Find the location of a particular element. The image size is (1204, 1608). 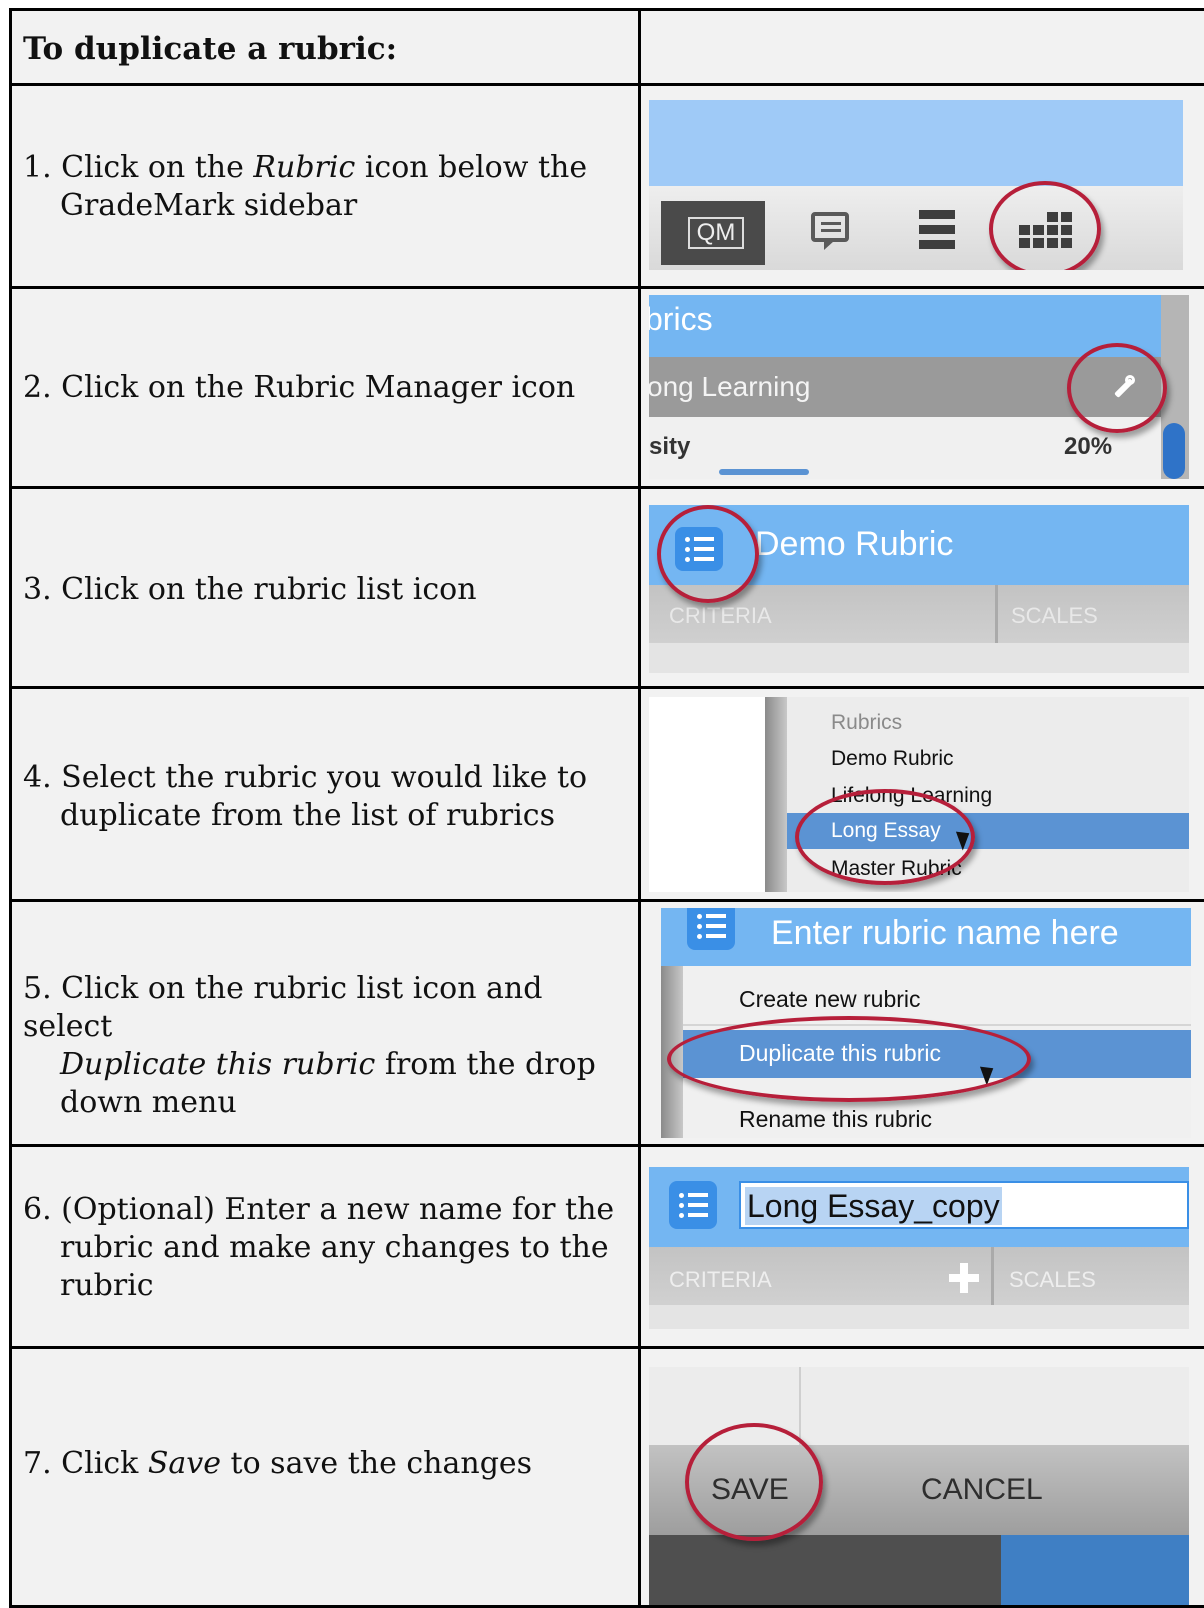

step-image-cell: QM is located at coordinates (921, 184).